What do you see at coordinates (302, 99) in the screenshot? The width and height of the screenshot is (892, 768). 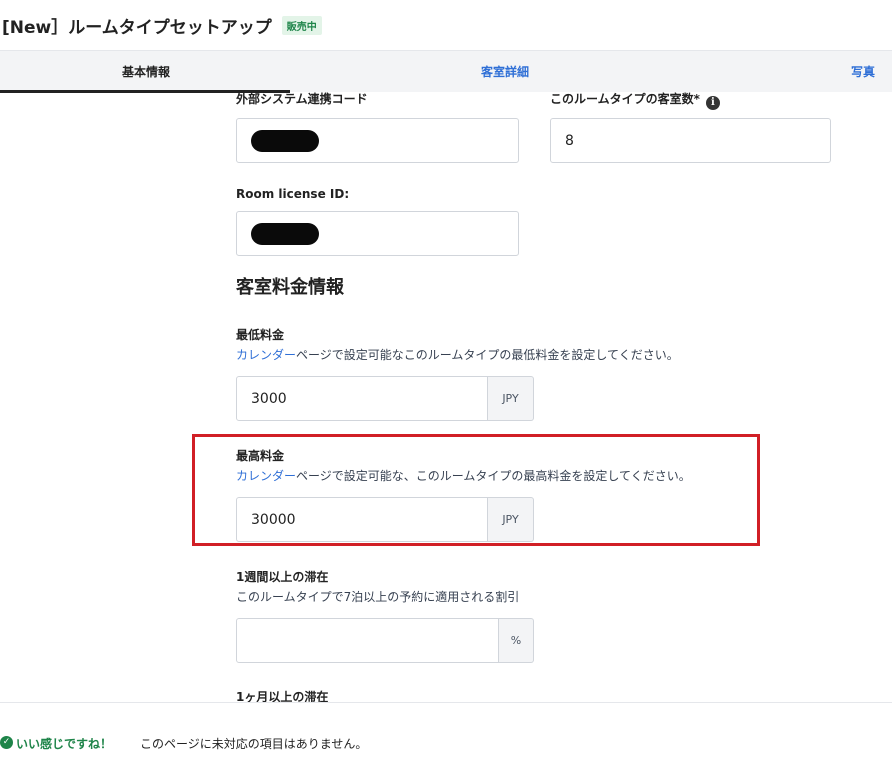 I see `external-code-label: 外部システム連携コード` at bounding box center [302, 99].